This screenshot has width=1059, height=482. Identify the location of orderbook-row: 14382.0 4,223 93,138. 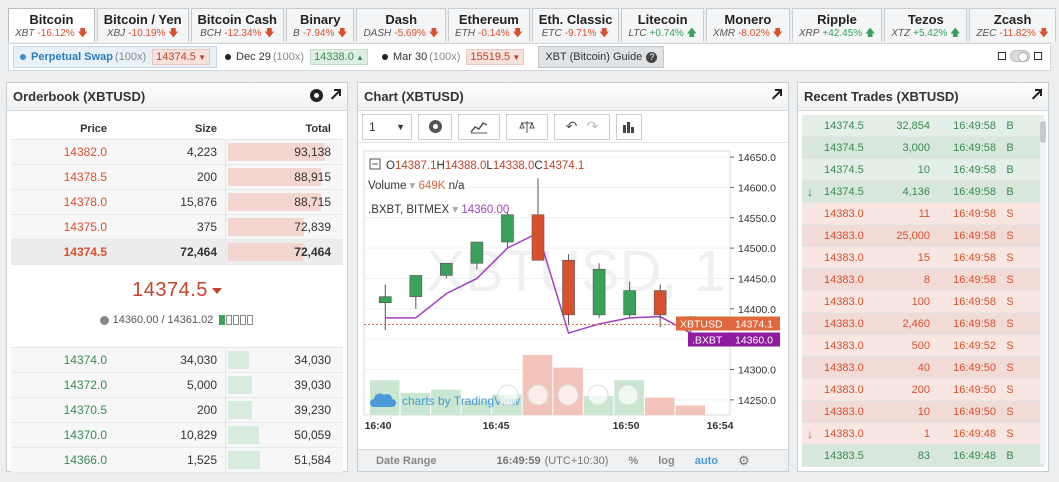
(177, 152).